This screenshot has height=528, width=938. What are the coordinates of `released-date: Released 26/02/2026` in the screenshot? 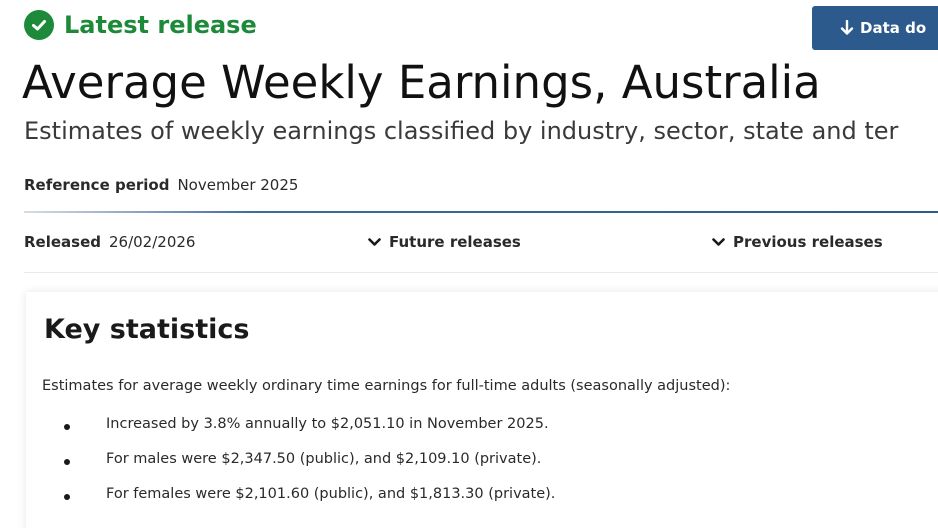 It's located at (109, 242).